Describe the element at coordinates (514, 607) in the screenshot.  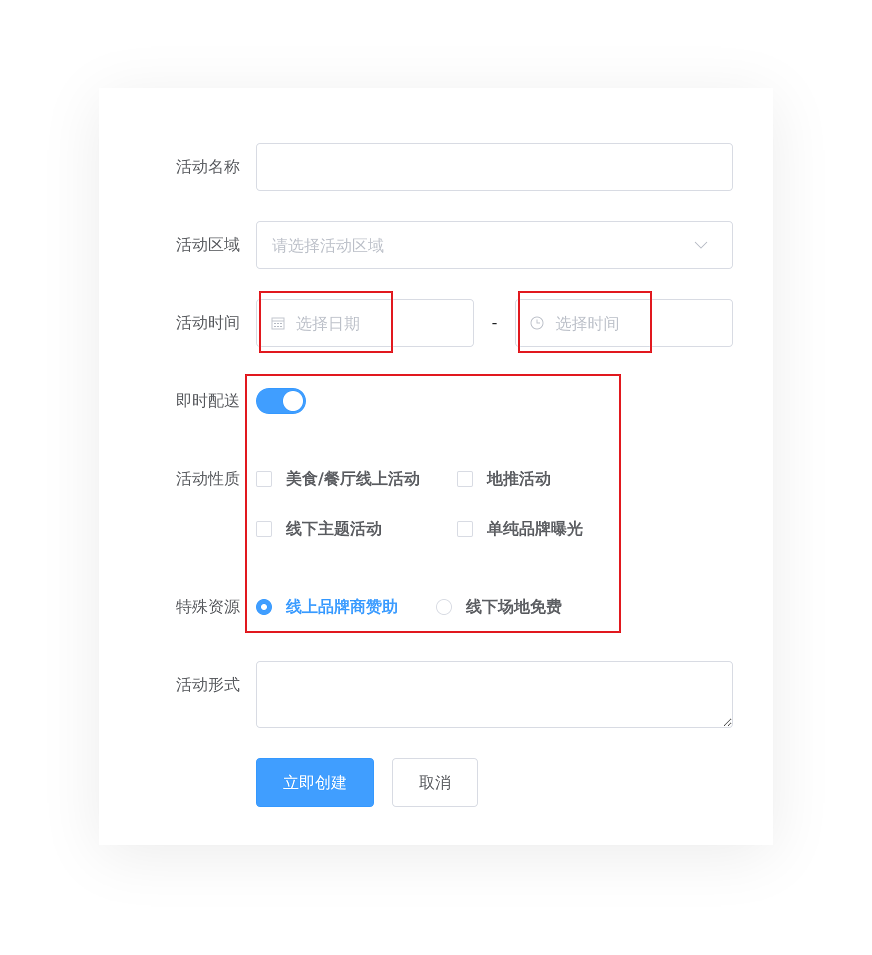
I see `radio-label: 线下场地免费` at that location.